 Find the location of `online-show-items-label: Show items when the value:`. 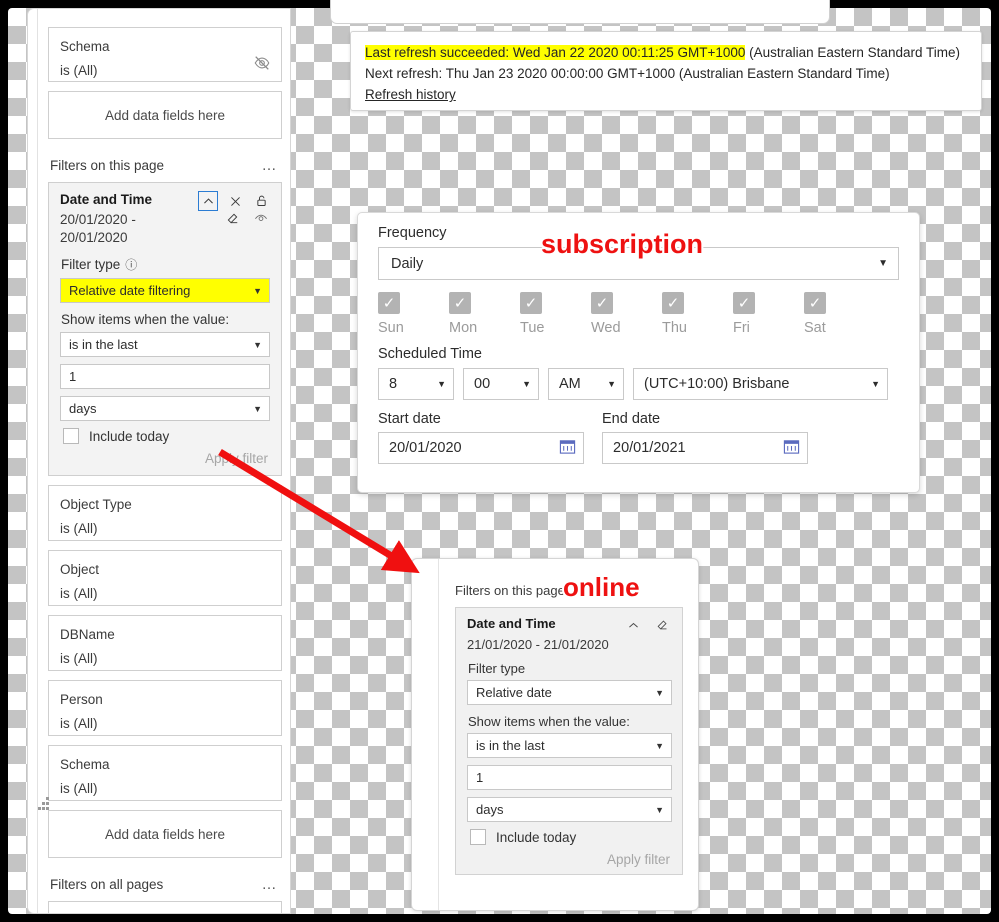

online-show-items-label: Show items when the value: is located at coordinates (549, 721).